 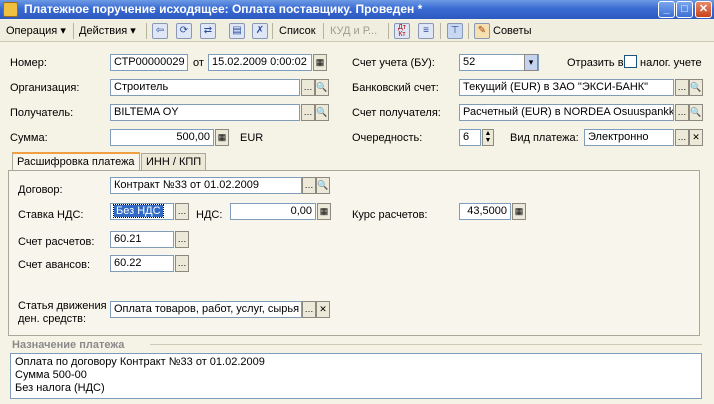 What do you see at coordinates (36, 31) in the screenshot?
I see `operation-menu: Операция ▾` at bounding box center [36, 31].